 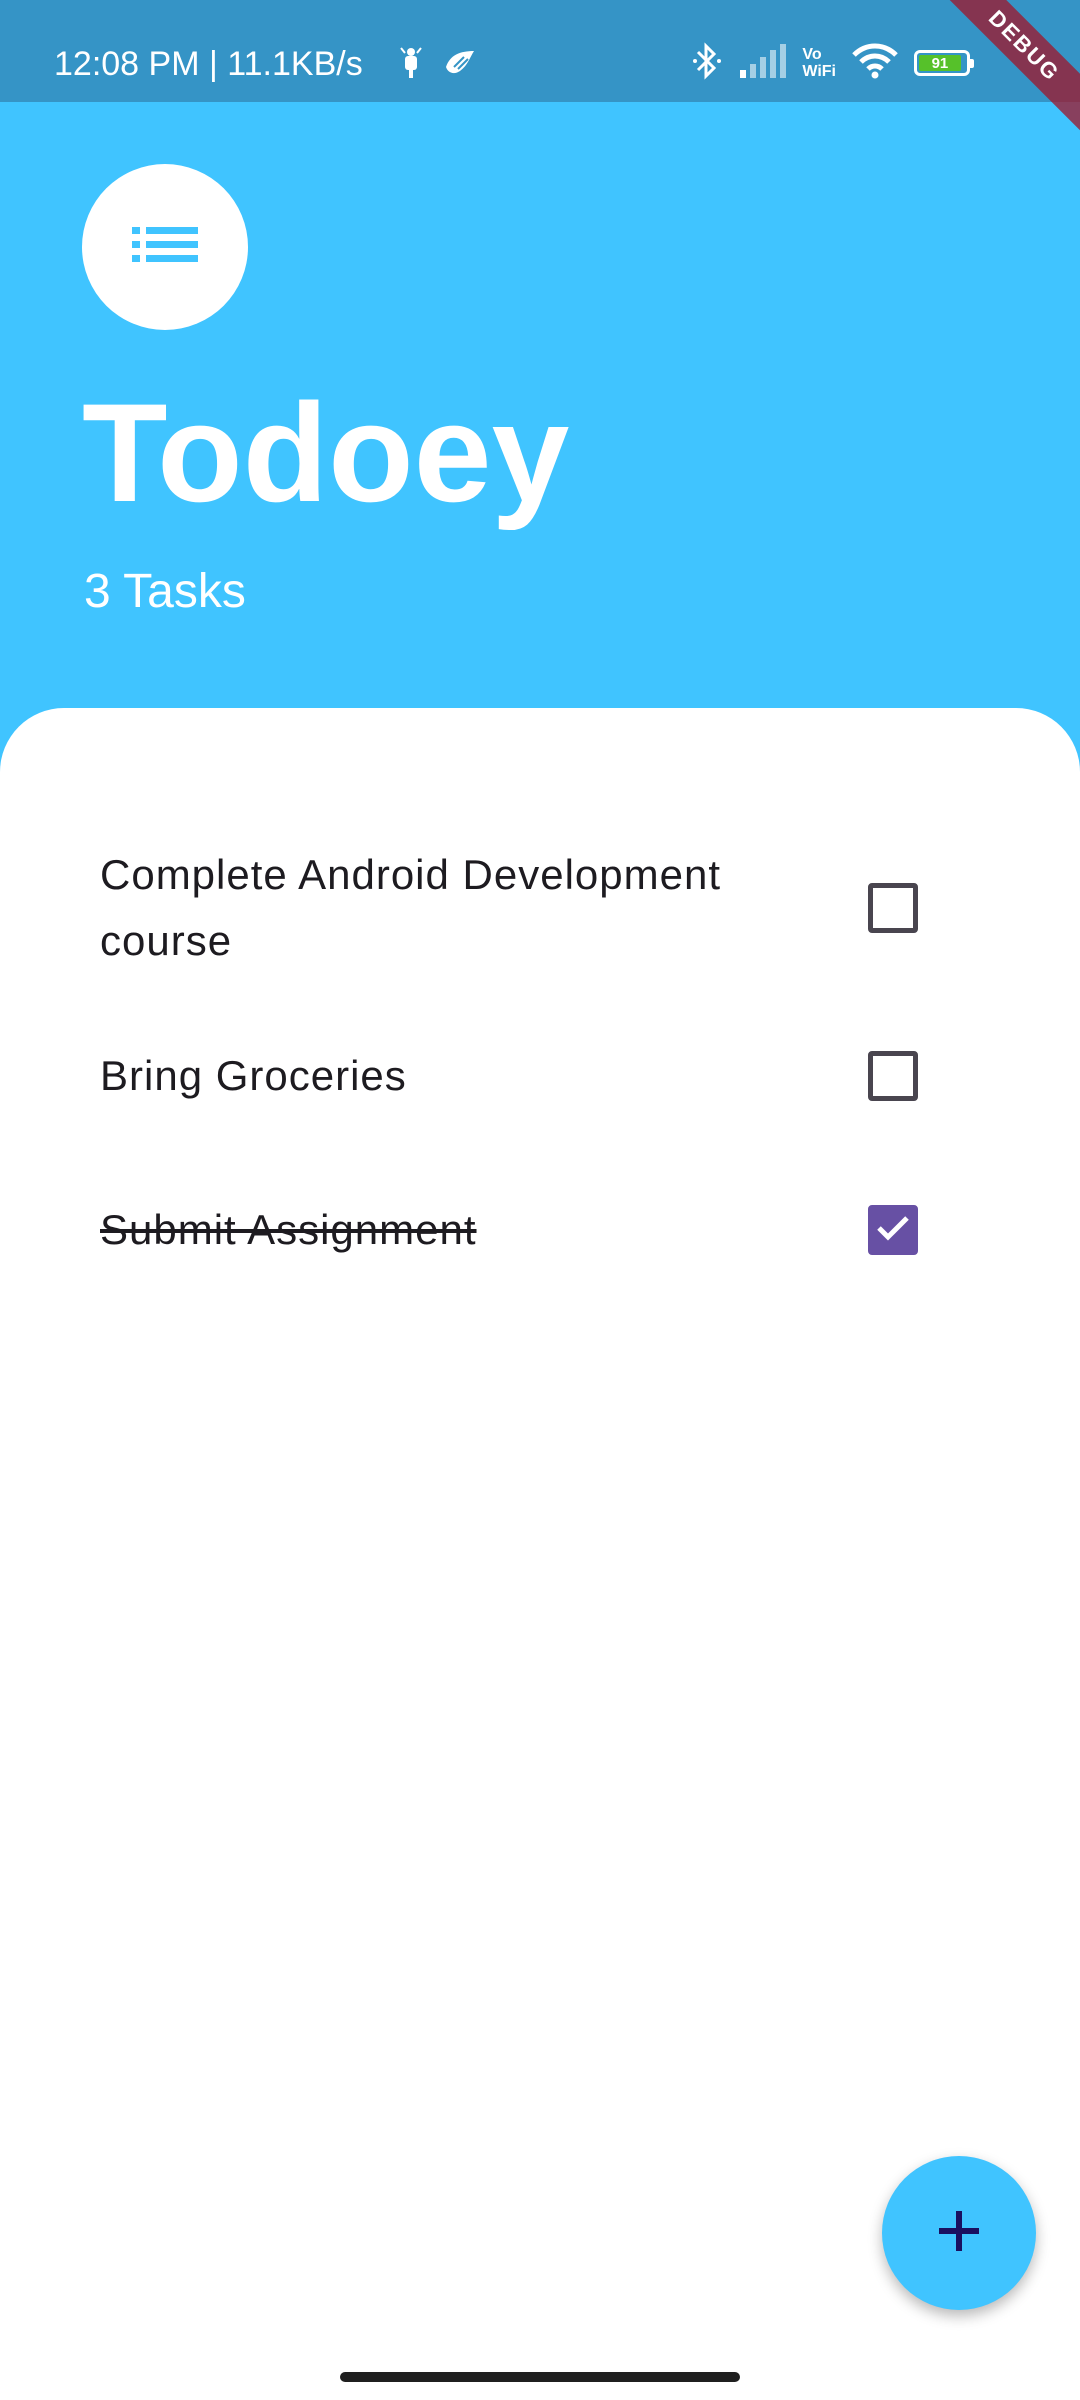 I want to click on bluetooth-icon, so click(x=707, y=63).